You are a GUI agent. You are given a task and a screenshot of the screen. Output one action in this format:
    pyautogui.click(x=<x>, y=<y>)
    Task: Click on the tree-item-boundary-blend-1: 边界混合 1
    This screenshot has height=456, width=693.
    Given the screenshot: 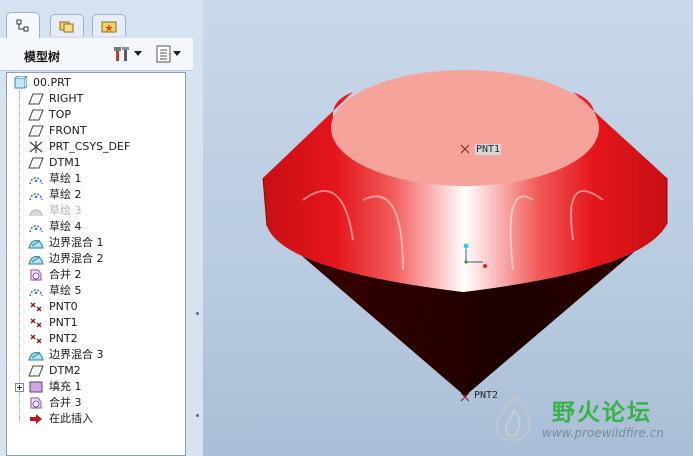 What is the action you would take?
    pyautogui.click(x=106, y=243)
    